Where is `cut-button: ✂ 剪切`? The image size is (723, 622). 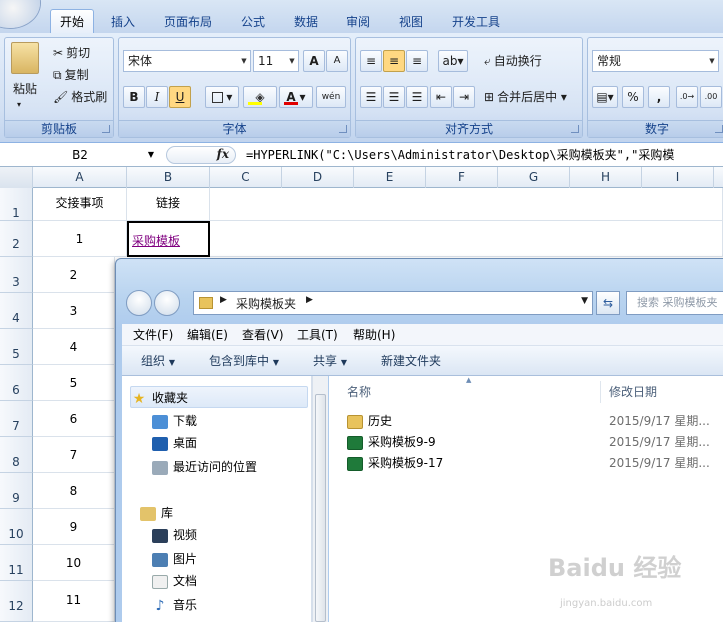
cut-button: ✂ 剪切 is located at coordinates (71, 53).